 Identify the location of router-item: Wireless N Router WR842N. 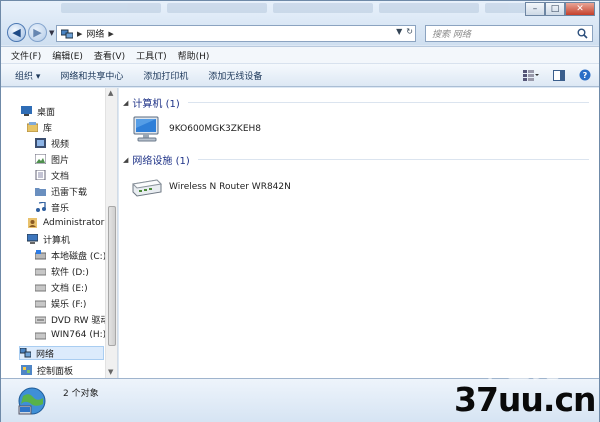
(211, 187).